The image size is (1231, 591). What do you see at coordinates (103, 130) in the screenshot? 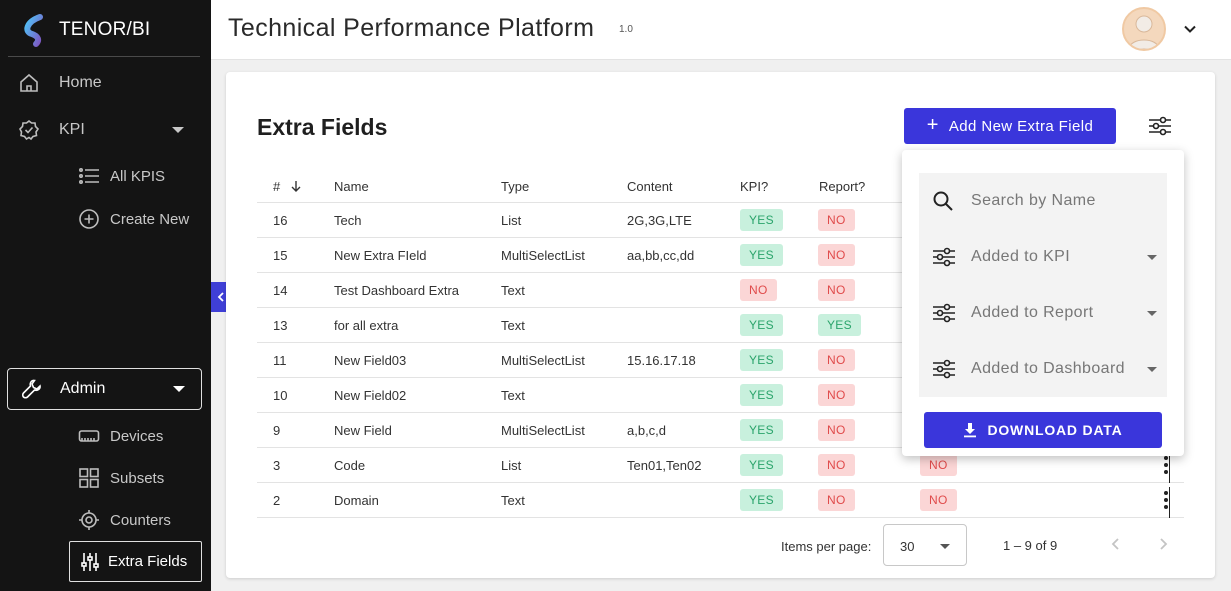
I see `sidebar-item-kpi: KPI` at bounding box center [103, 130].